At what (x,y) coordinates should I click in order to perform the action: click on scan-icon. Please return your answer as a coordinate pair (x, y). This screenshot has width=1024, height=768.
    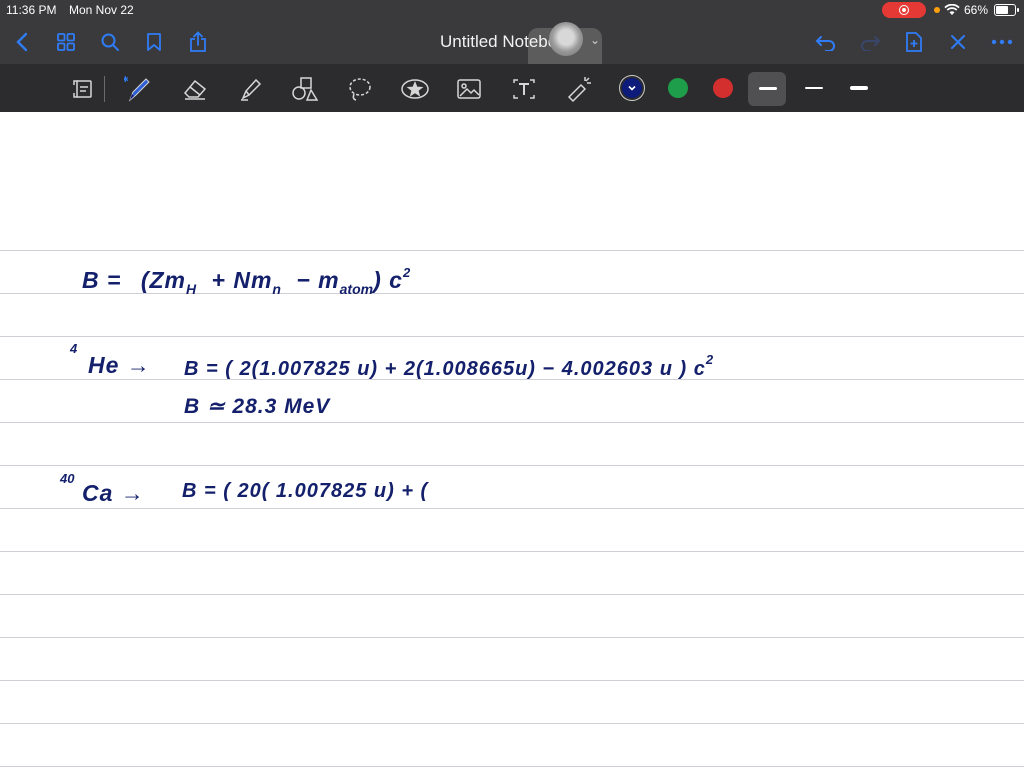
    Looking at the image, I should click on (83, 89).